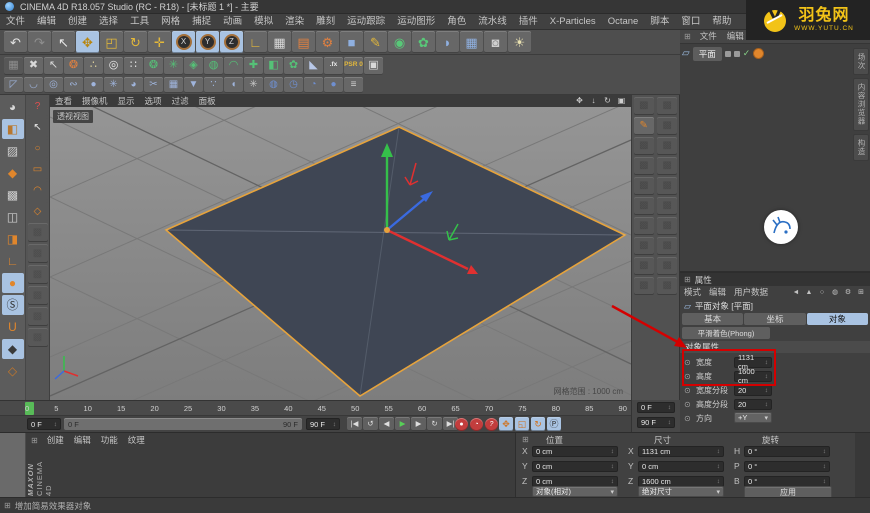  I want to click on layer-dot-icon, so click(736, 53).